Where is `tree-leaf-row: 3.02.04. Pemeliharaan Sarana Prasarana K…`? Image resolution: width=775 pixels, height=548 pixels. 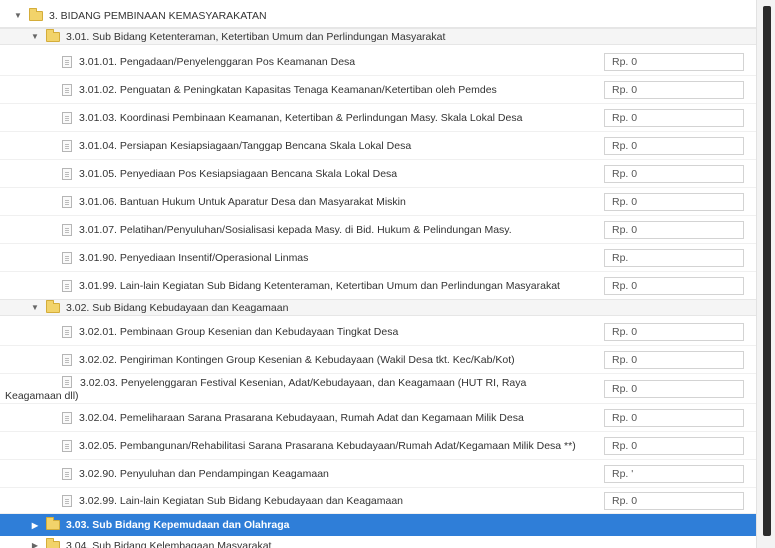
tree-leaf-row: 3.02.04. Pemeliharaan Sarana Prasarana K… is located at coordinates (378, 418).